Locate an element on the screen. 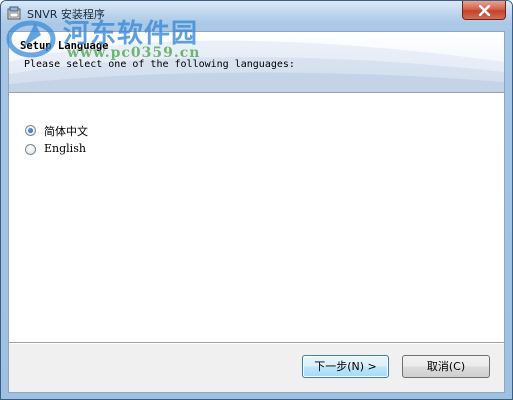 This screenshot has height=400, width=513. close-icon is located at coordinates (484, 10).